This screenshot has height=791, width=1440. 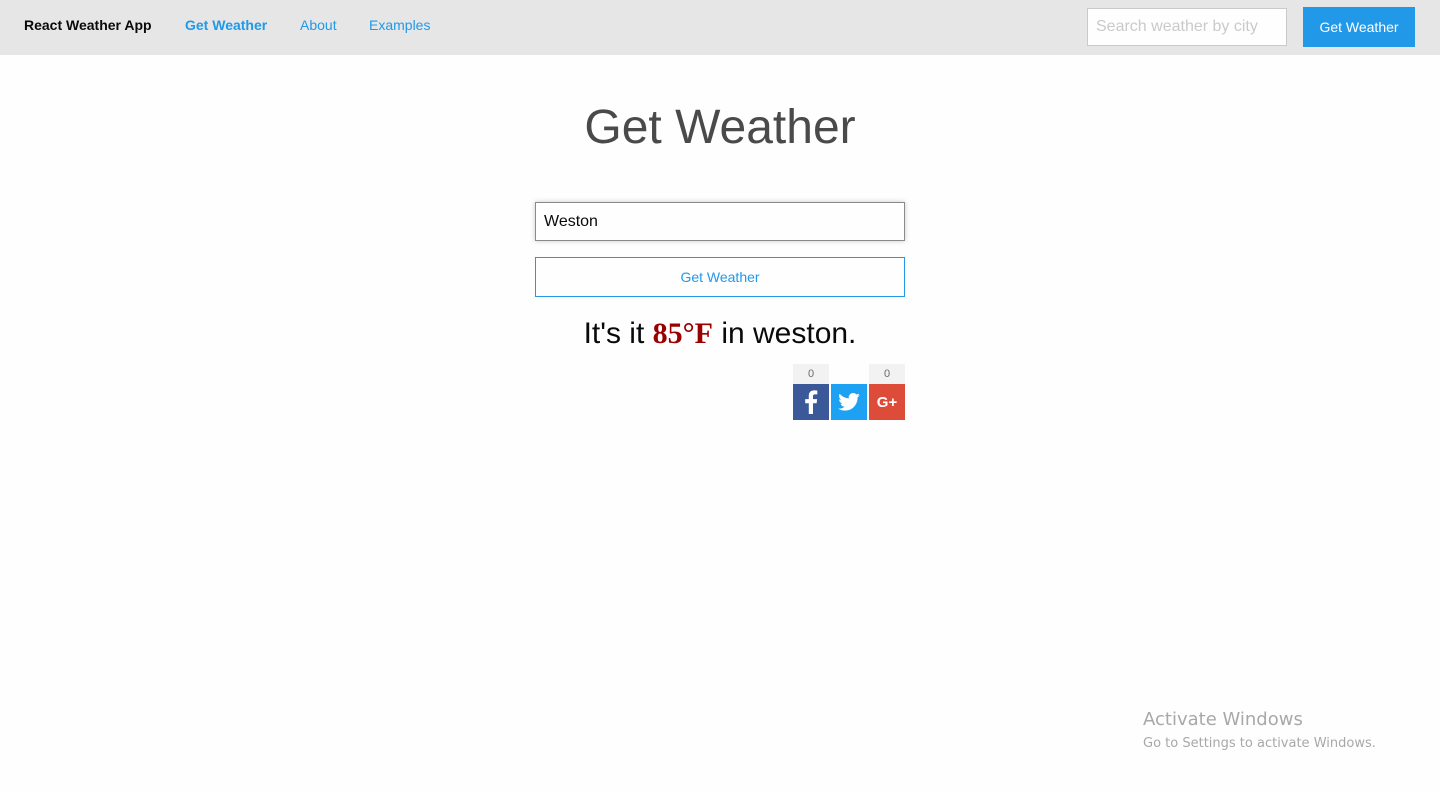 I want to click on nav-link-examples: Examples, so click(x=399, y=25).